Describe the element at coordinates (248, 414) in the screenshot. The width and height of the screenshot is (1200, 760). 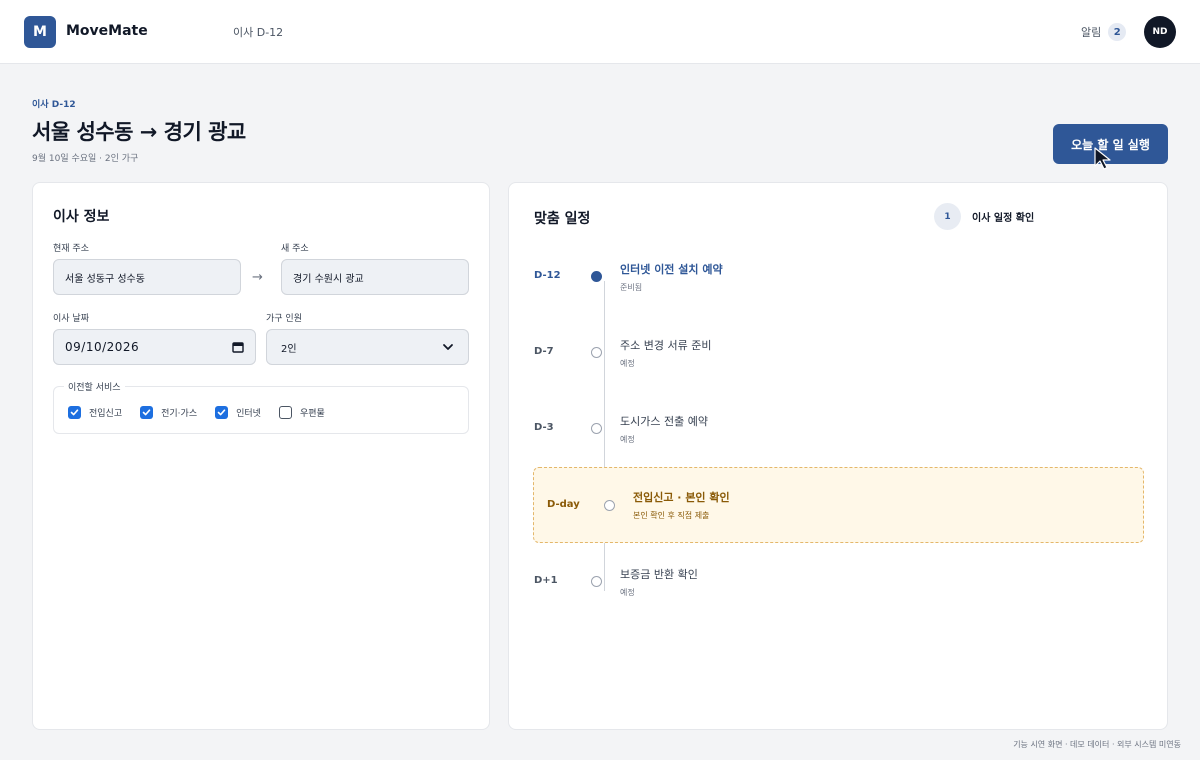
I see `service-label: 인터넷` at that location.